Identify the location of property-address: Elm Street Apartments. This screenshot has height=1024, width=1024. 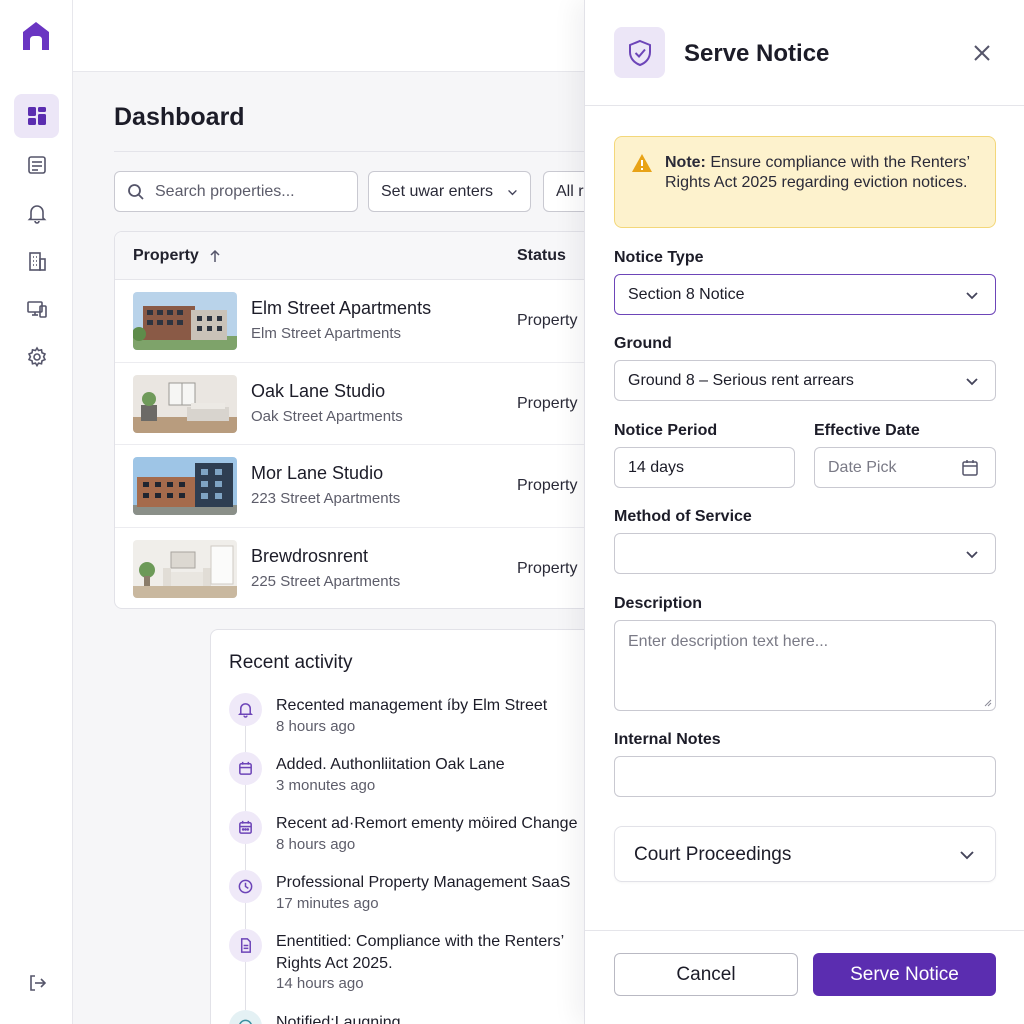
(326, 333).